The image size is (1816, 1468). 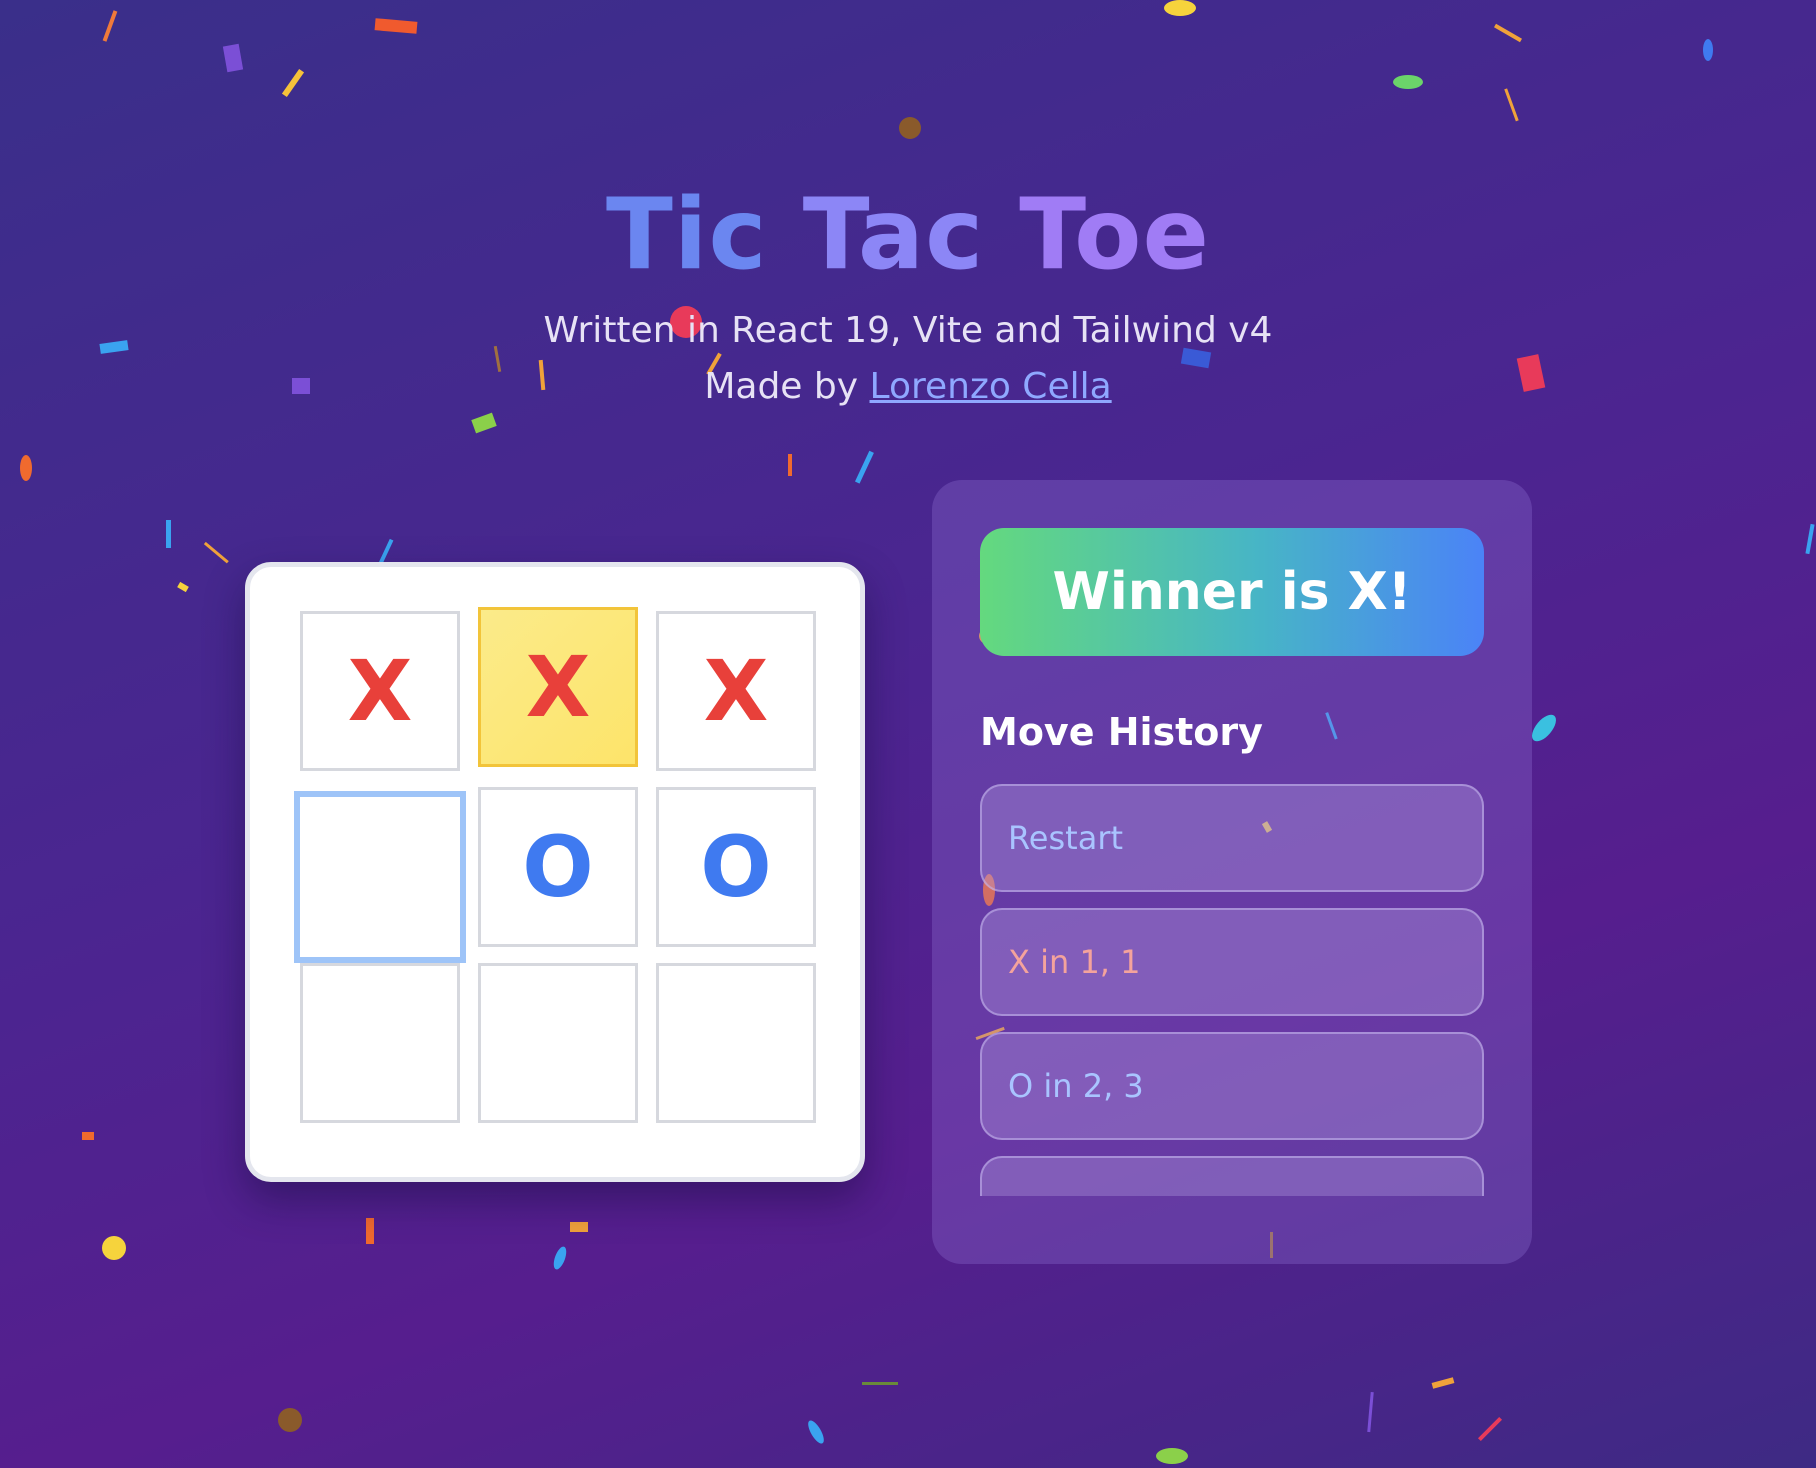 I want to click on author-link: Lorenzo Cella, so click(x=991, y=386).